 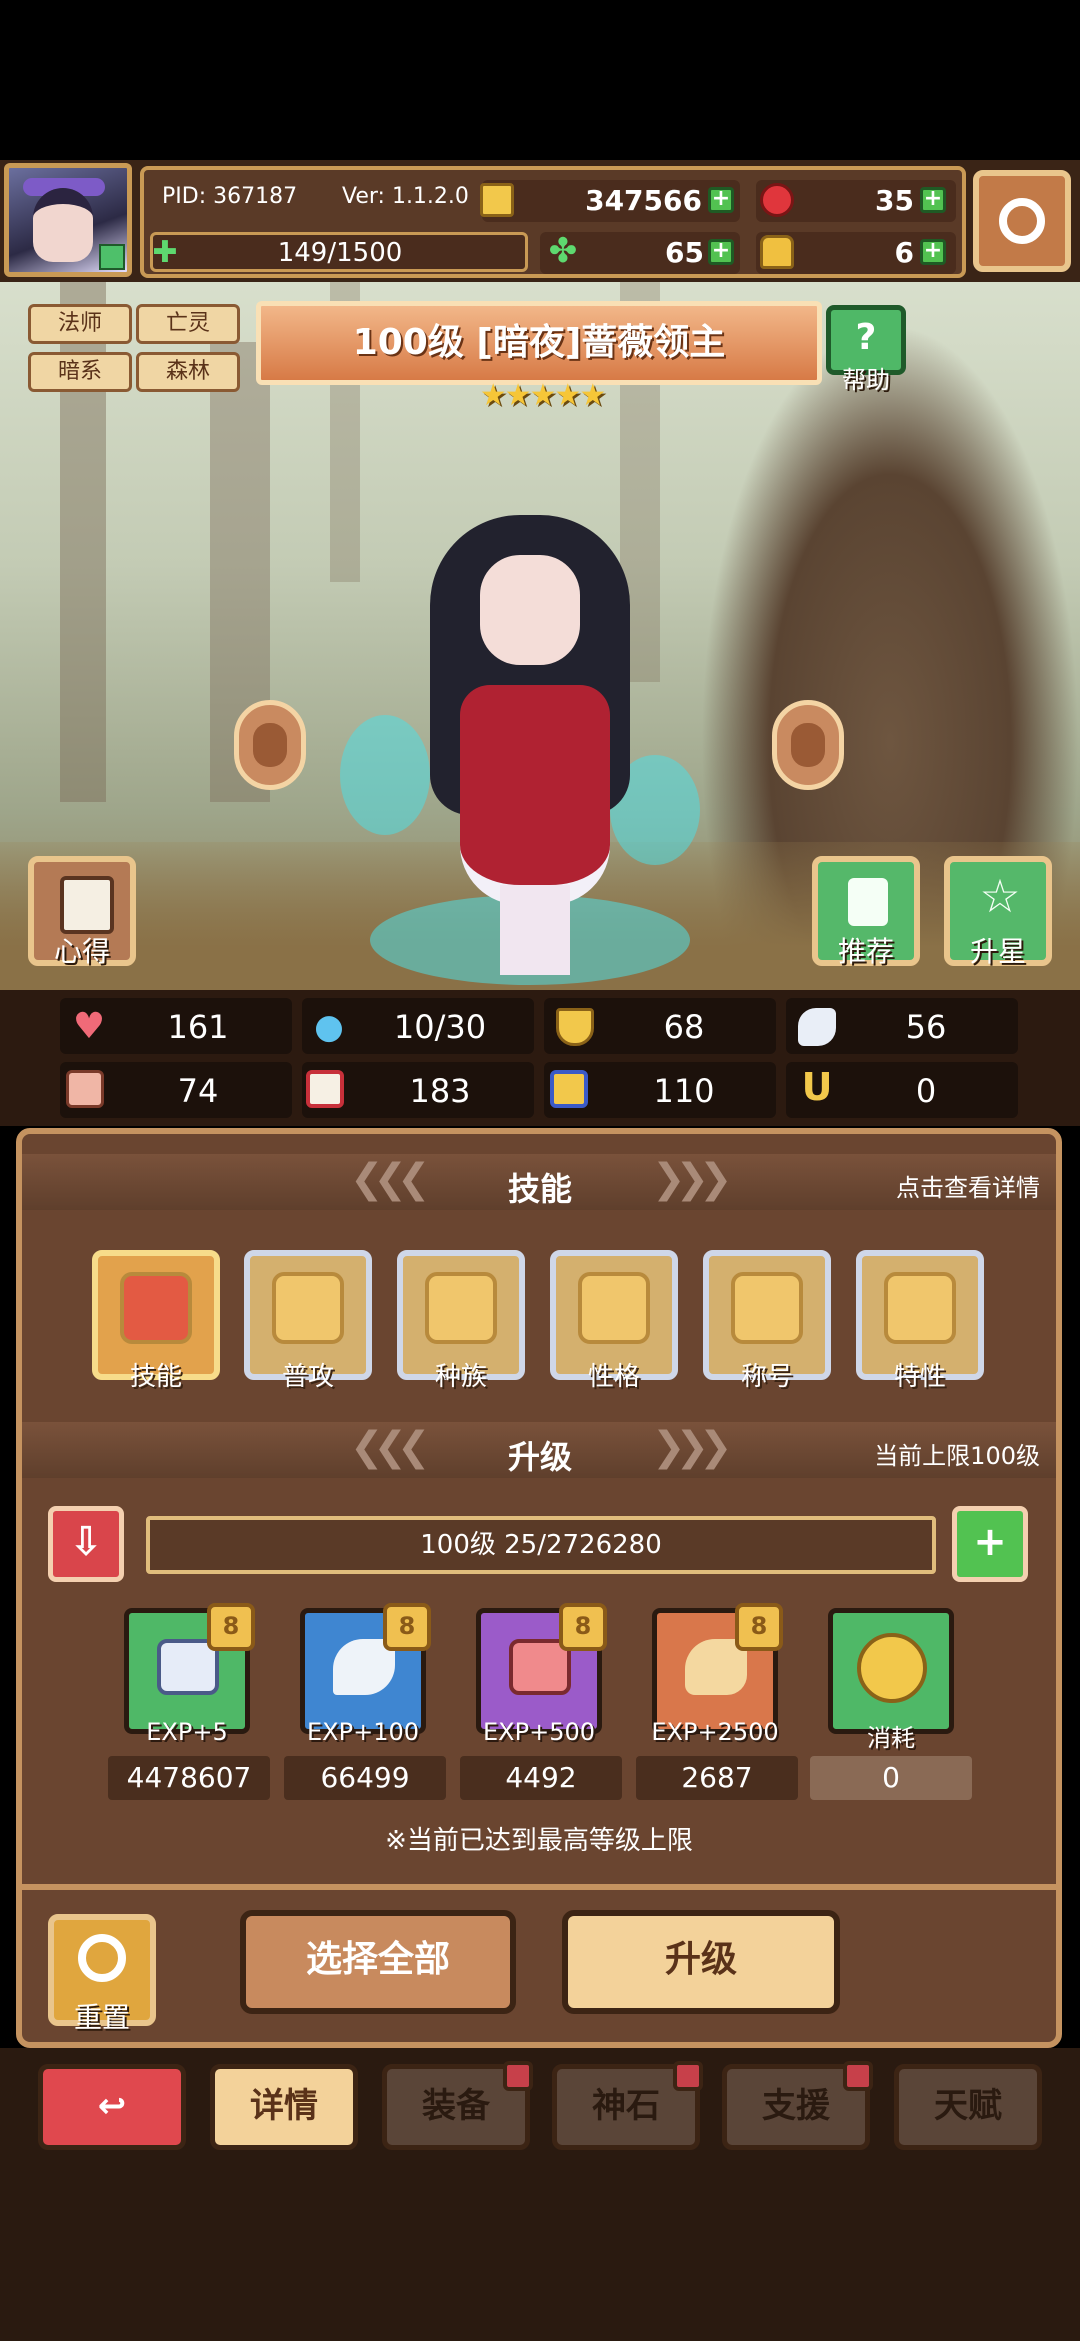 I want to click on tab-talent: 天赋, so click(x=968, y=2107).